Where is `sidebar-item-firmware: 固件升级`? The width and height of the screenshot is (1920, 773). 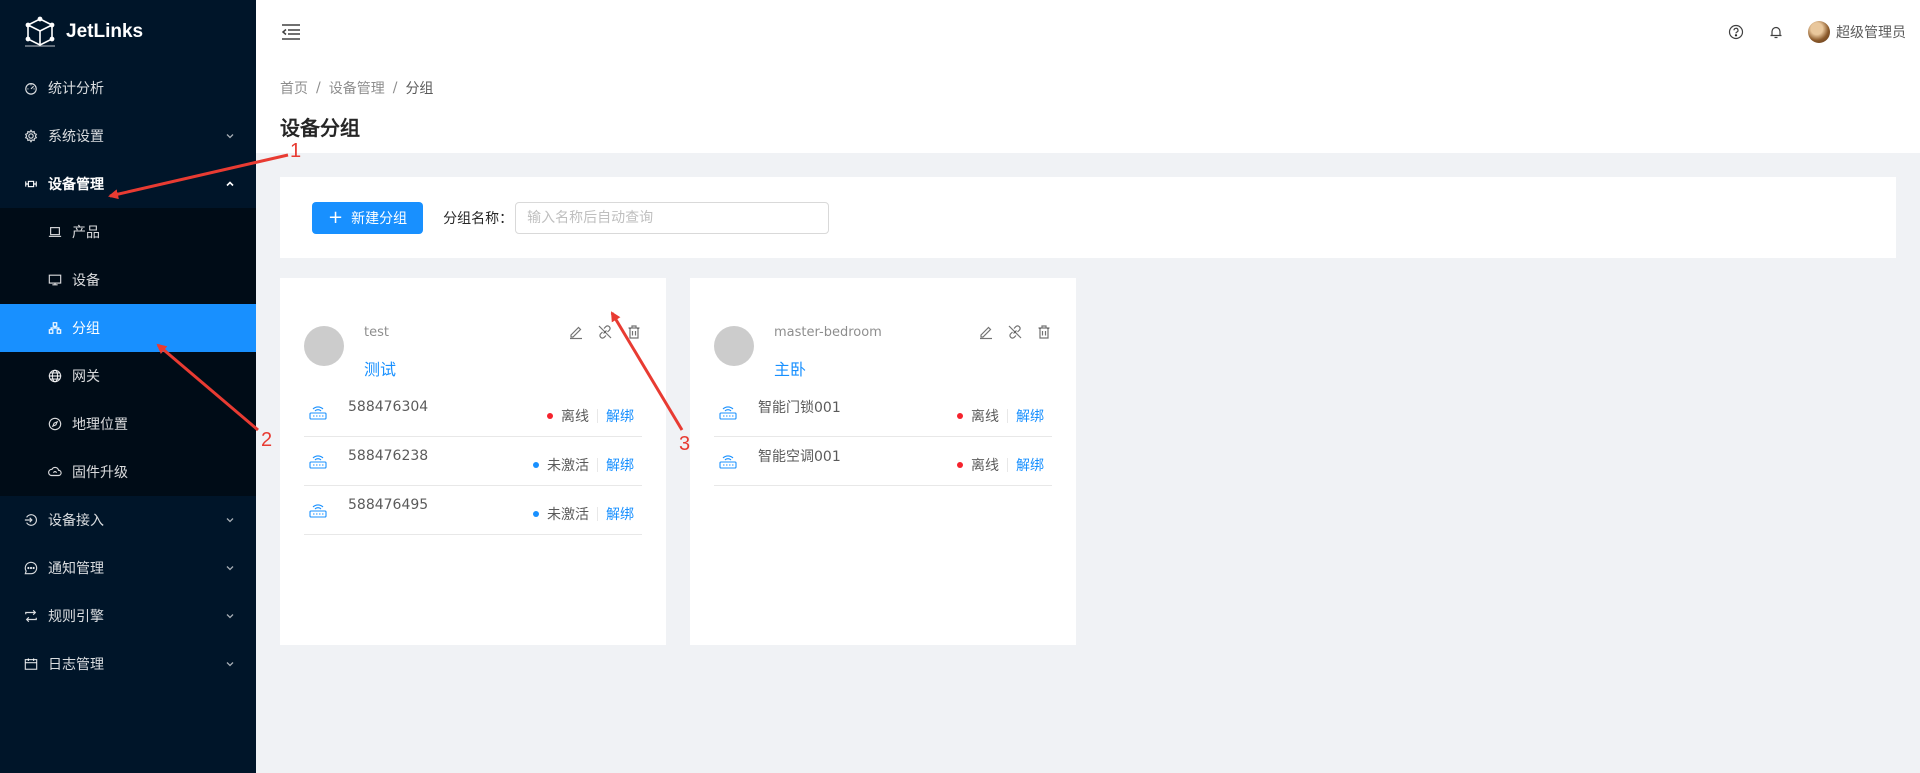 sidebar-item-firmware: 固件升级 is located at coordinates (128, 472).